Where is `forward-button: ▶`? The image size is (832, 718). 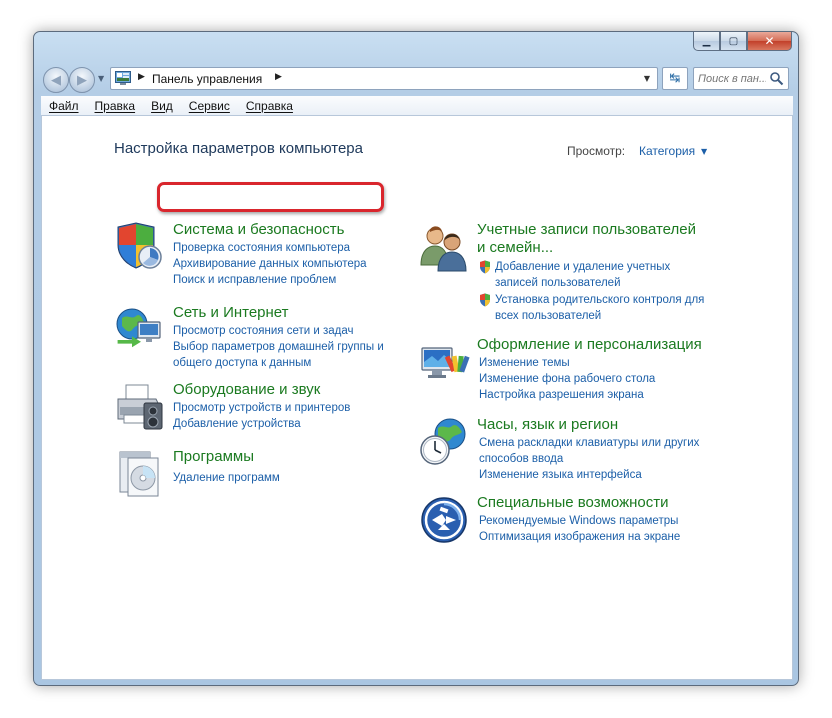
forward-button: ▶ is located at coordinates (82, 80).